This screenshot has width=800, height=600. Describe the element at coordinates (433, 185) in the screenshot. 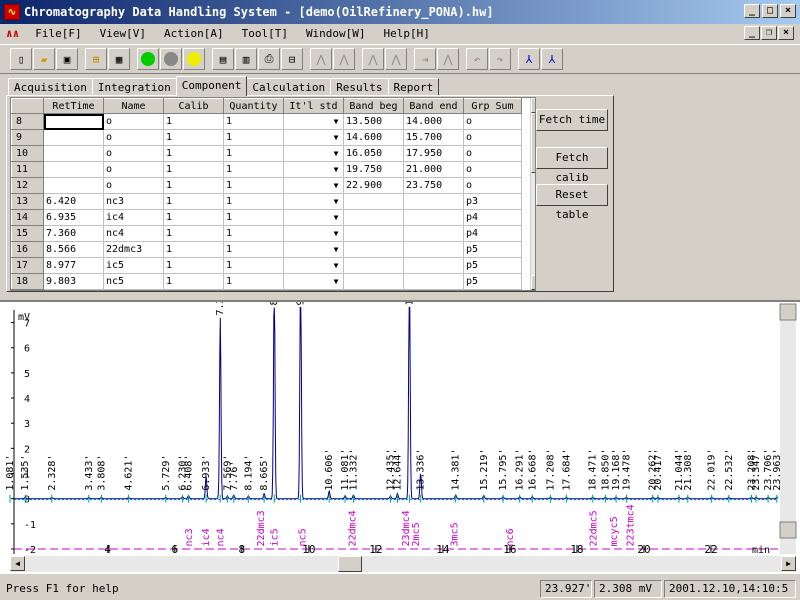

I see `cell-band-end: 23.750` at that location.